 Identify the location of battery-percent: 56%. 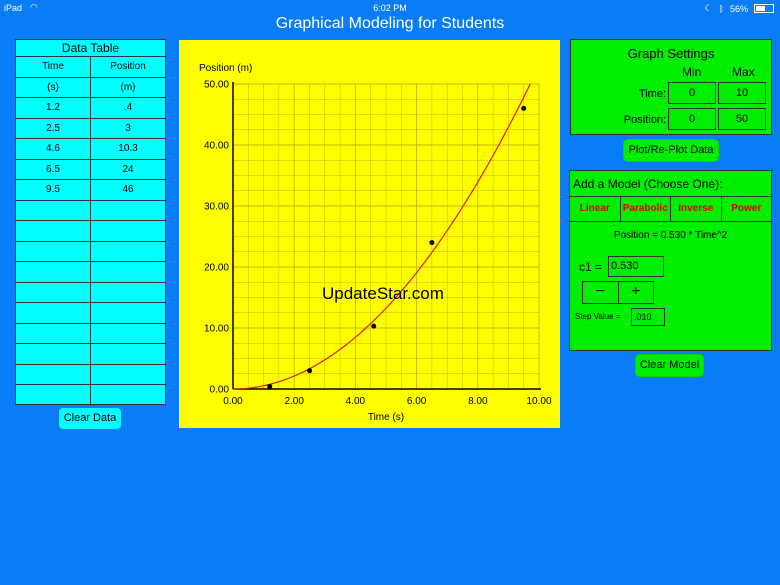
(738, 8).